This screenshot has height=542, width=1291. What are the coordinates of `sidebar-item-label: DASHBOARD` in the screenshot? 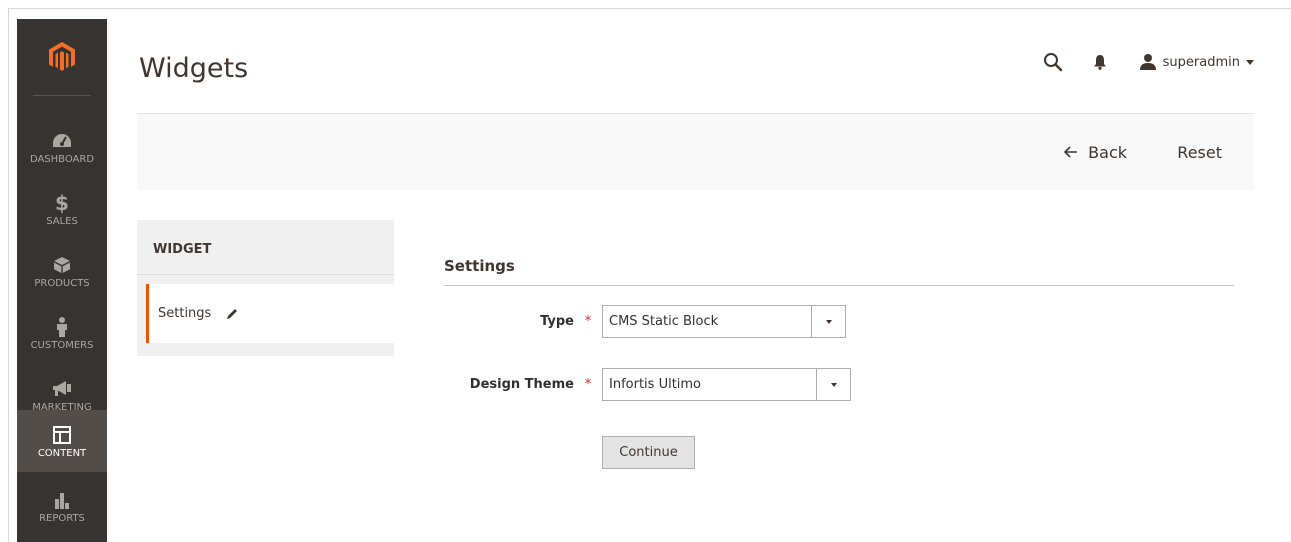 It's located at (62, 159).